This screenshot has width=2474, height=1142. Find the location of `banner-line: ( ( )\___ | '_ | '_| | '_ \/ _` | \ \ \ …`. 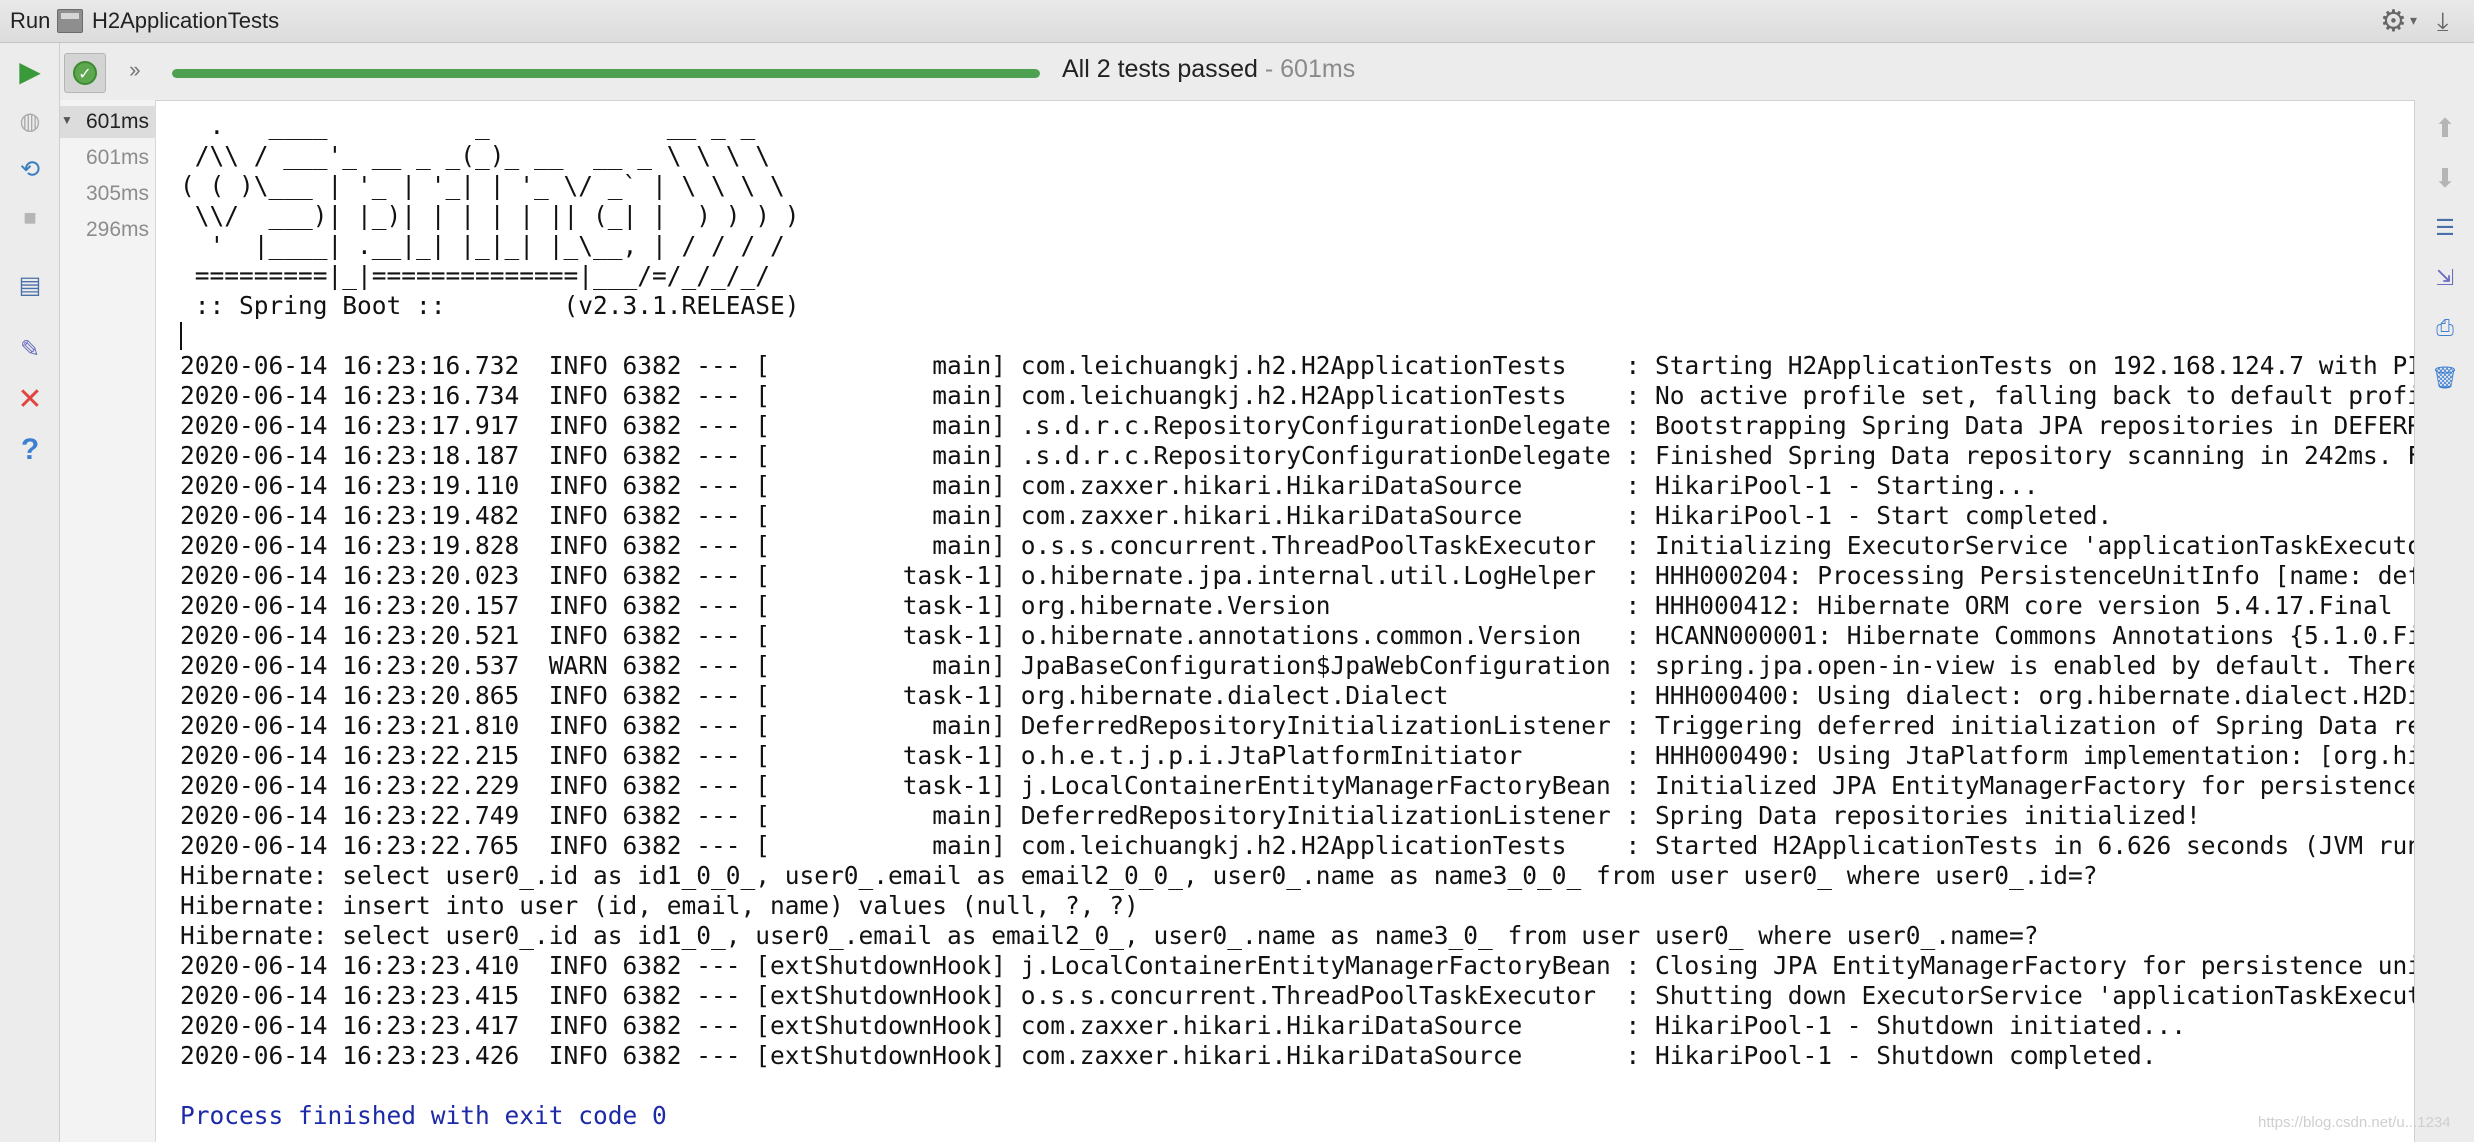

banner-line: ( ( )\___ | '_ | '_| | '_ \/ _` | \ \ \ … is located at coordinates (482, 185).